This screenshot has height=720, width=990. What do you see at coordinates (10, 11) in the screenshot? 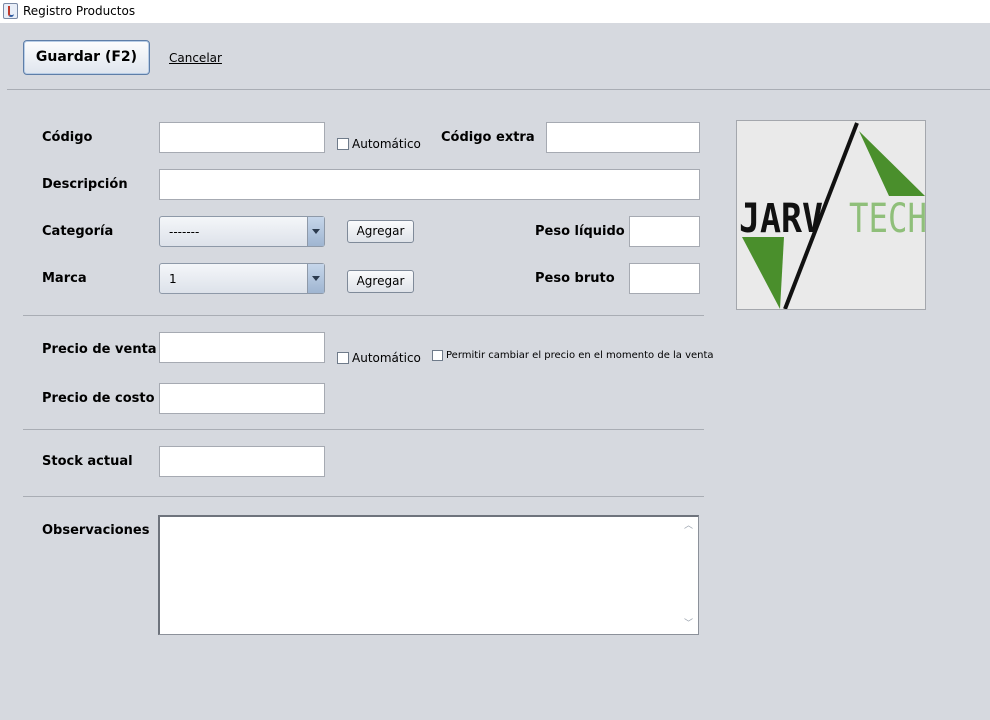
I see `java-app-icon` at bounding box center [10, 11].